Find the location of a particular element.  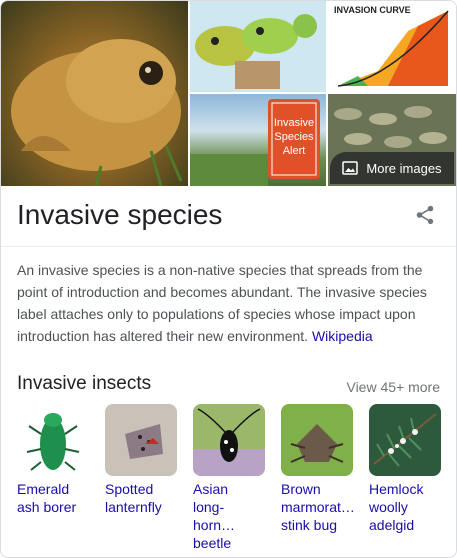

insect-item-asian-long-horned-beetle: Asian long-horn… beetle is located at coordinates (229, 478).